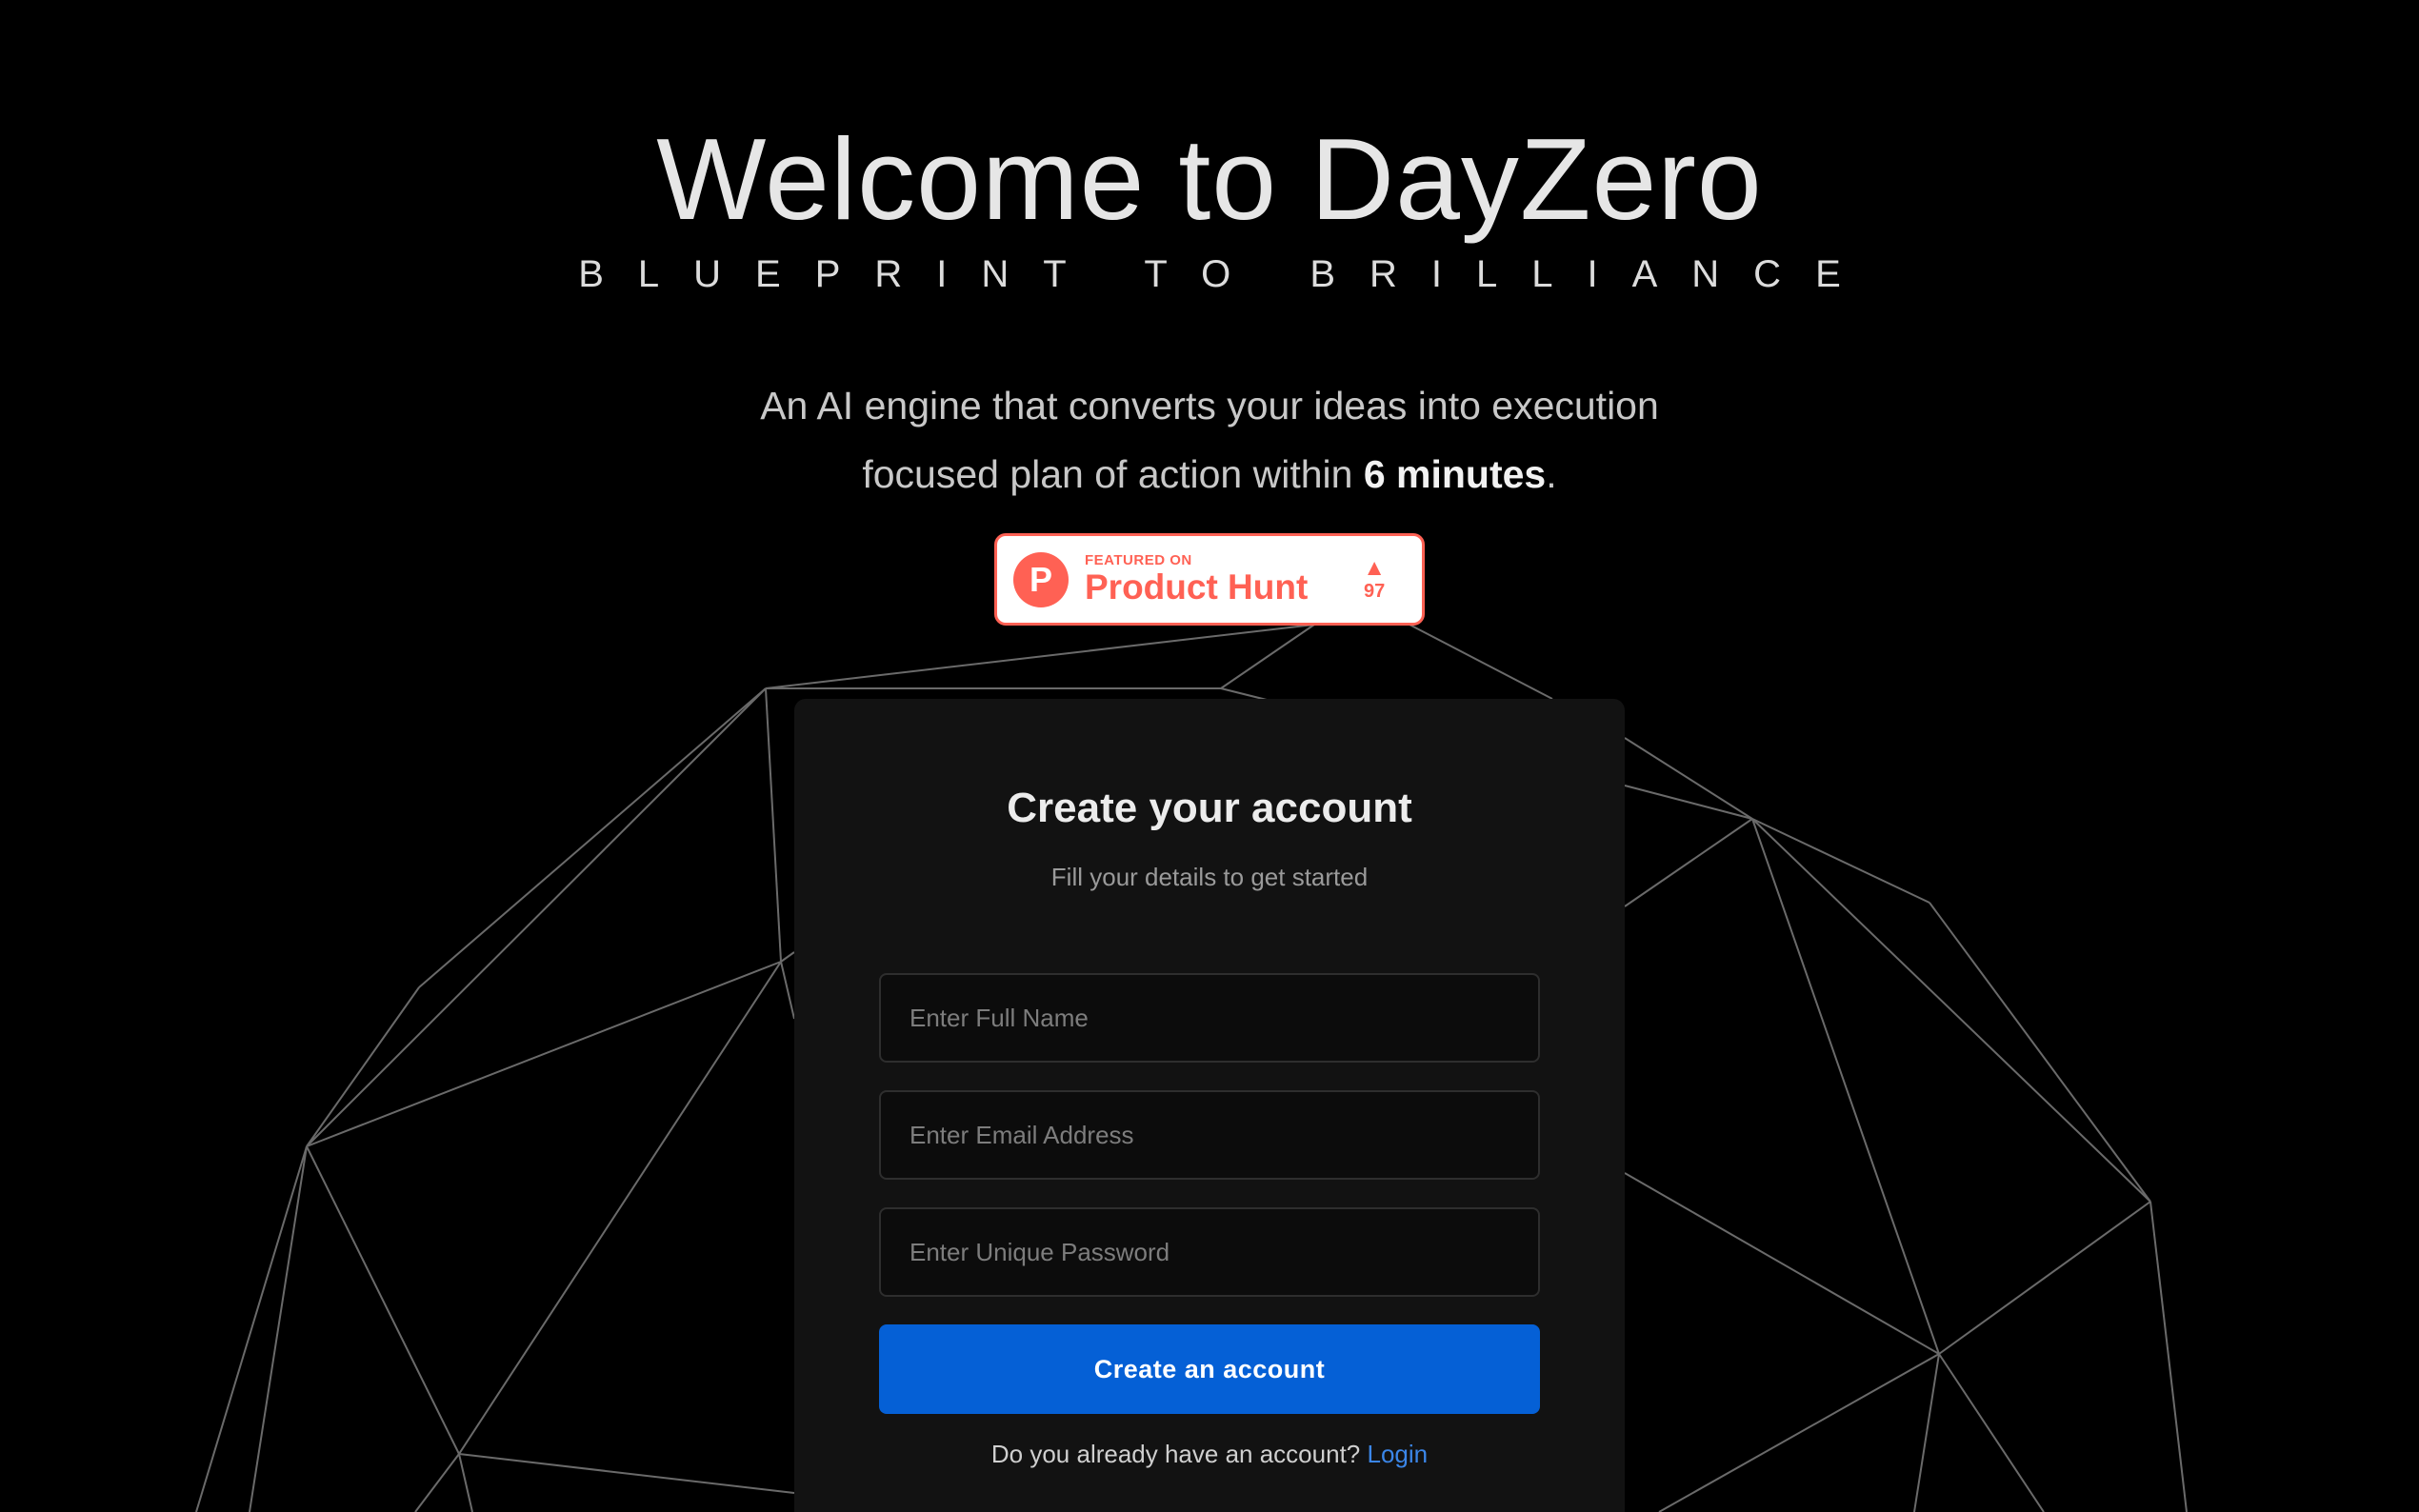 The height and width of the screenshot is (1512, 2419). Describe the element at coordinates (1374, 568) in the screenshot. I see `upvote-arrow-icon: ▲` at that location.